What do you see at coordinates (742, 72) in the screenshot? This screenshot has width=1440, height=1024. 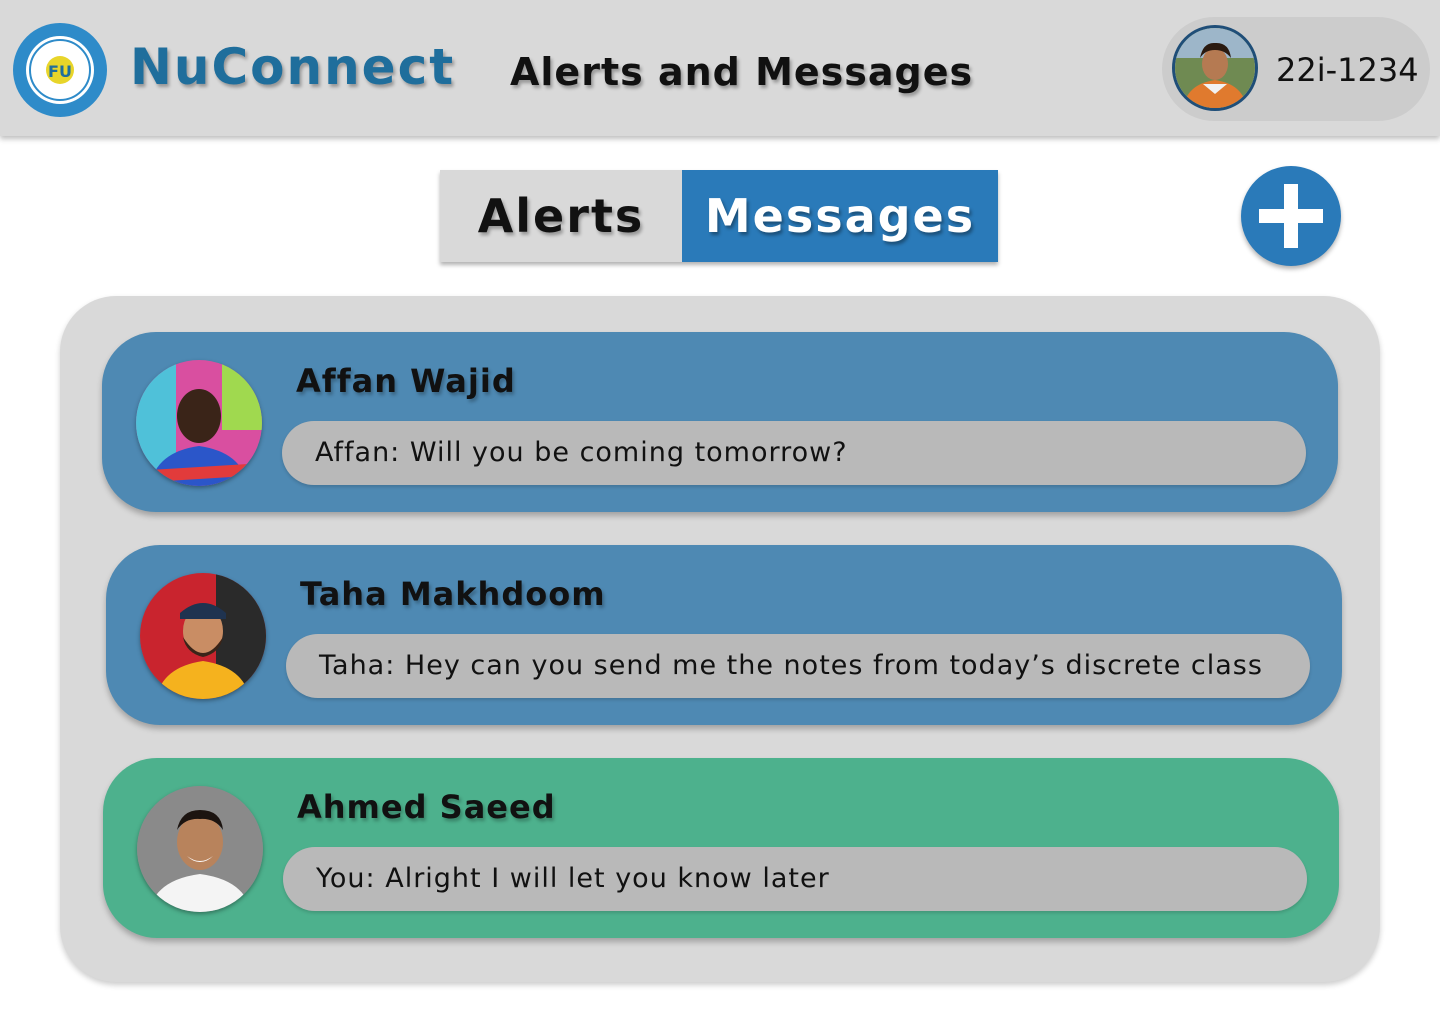 I see `page-title: Alerts and Messages` at bounding box center [742, 72].